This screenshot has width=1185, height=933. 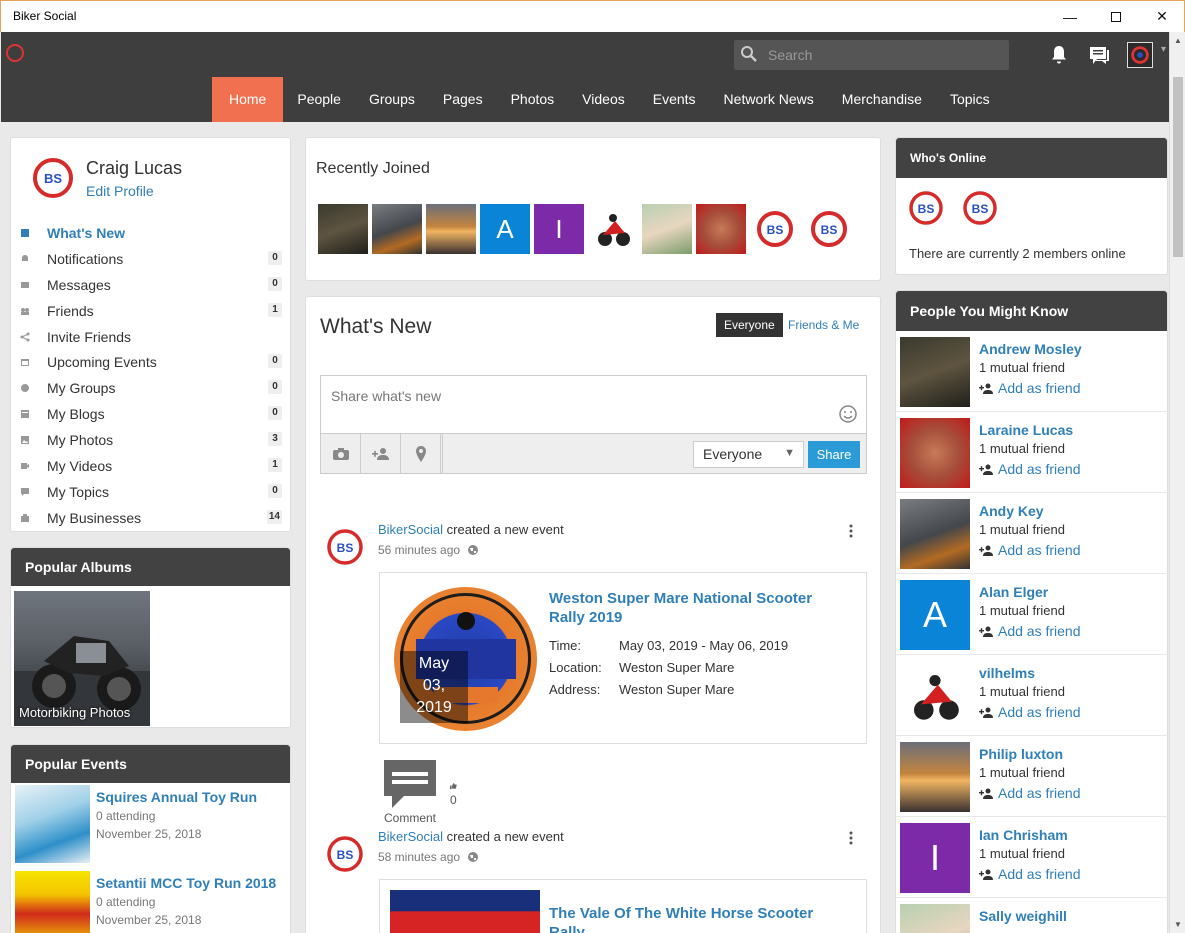 What do you see at coordinates (769, 99) in the screenshot?
I see `nav-network-news: Network News` at bounding box center [769, 99].